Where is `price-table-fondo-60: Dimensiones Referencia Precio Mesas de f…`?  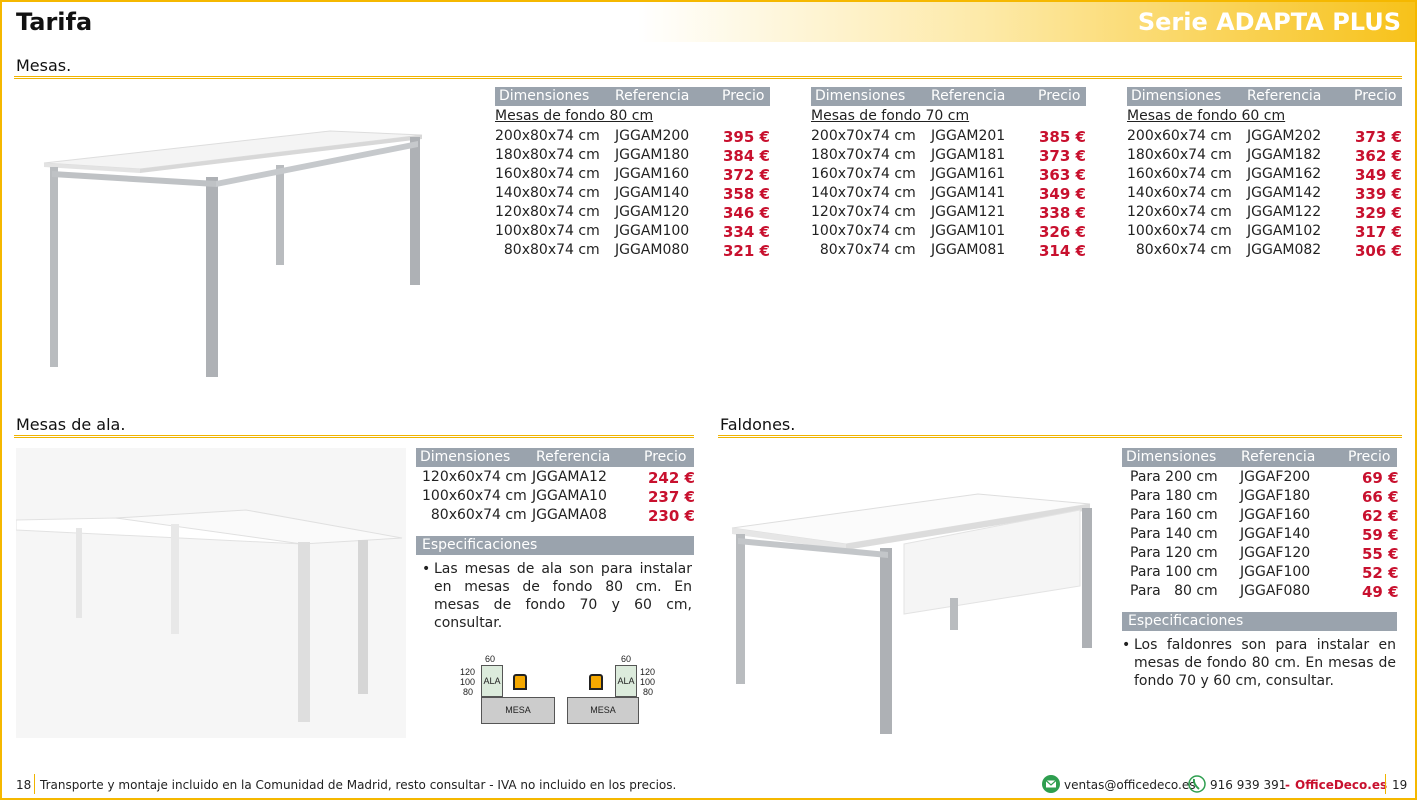
price-table-fondo-60: Dimensiones Referencia Precio Mesas de f… is located at coordinates (1264, 174).